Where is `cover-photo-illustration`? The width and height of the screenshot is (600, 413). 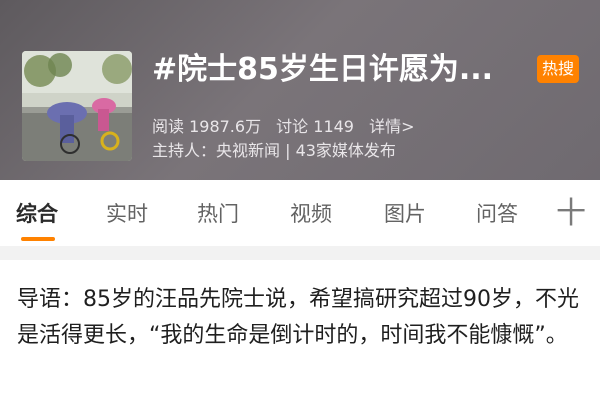
cover-photo-illustration is located at coordinates (77, 106).